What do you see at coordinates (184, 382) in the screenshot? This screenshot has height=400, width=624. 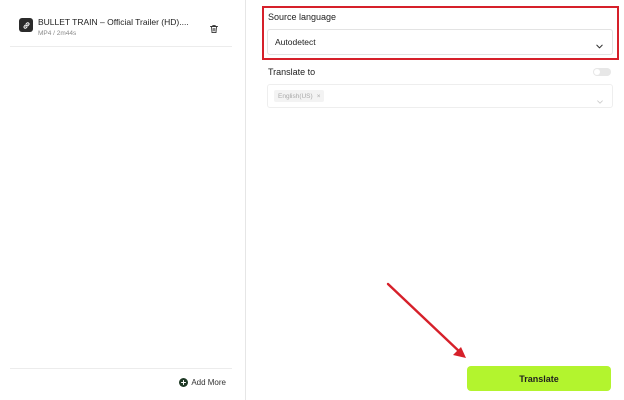 I see `plus-circle-icon` at bounding box center [184, 382].